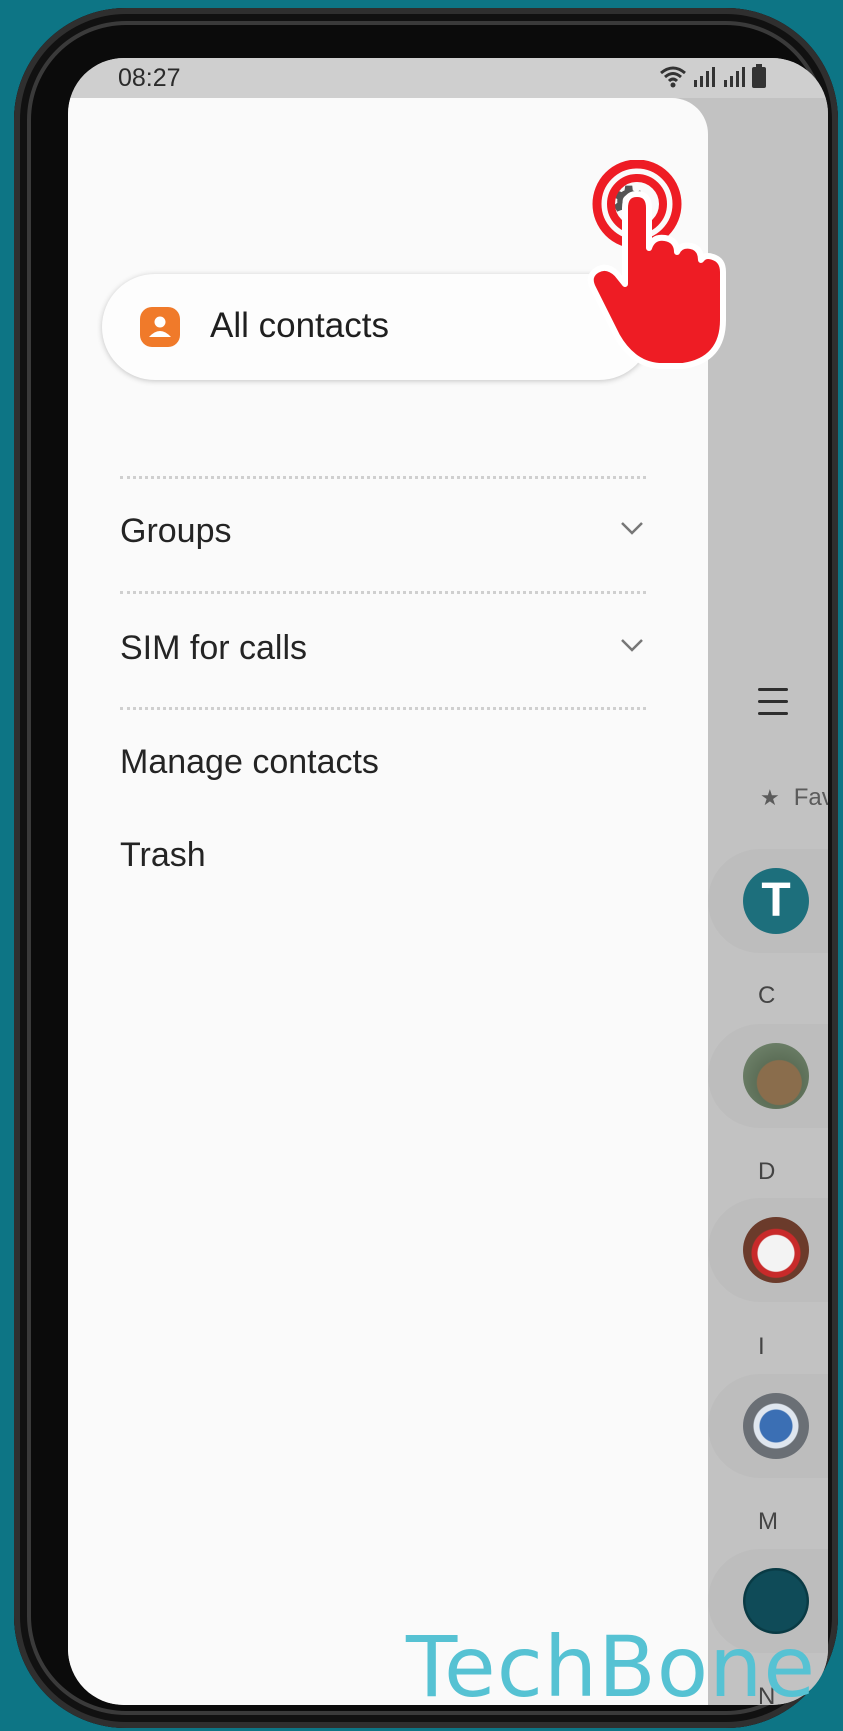  I want to click on drawer-item-groups: Groups, so click(385, 531).